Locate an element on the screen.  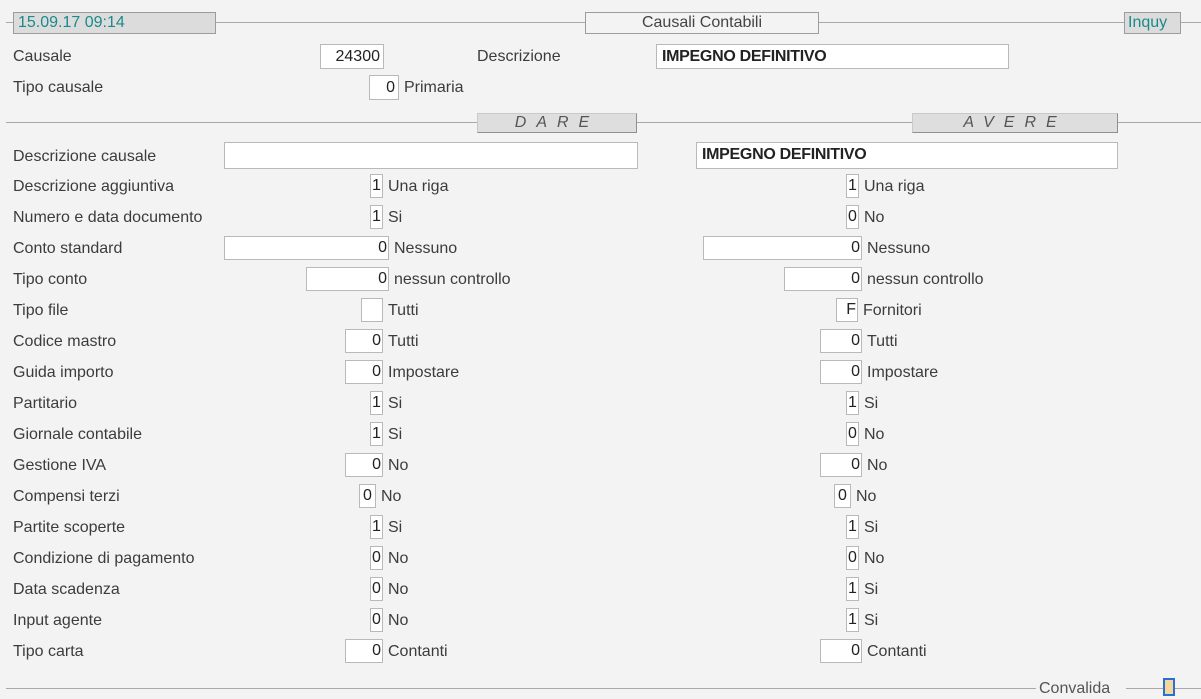
row-label: Compensi terzi is located at coordinates (66, 496).